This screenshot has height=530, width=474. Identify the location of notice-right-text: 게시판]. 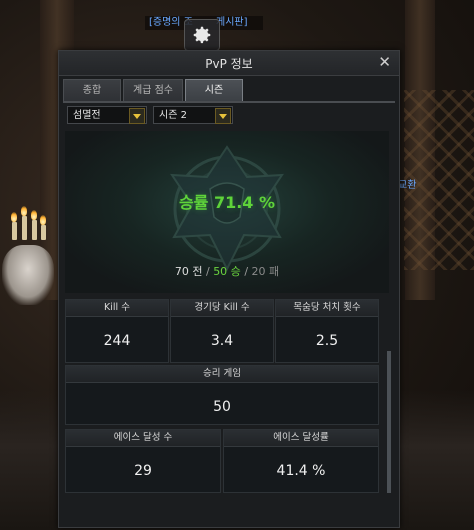
(232, 22).